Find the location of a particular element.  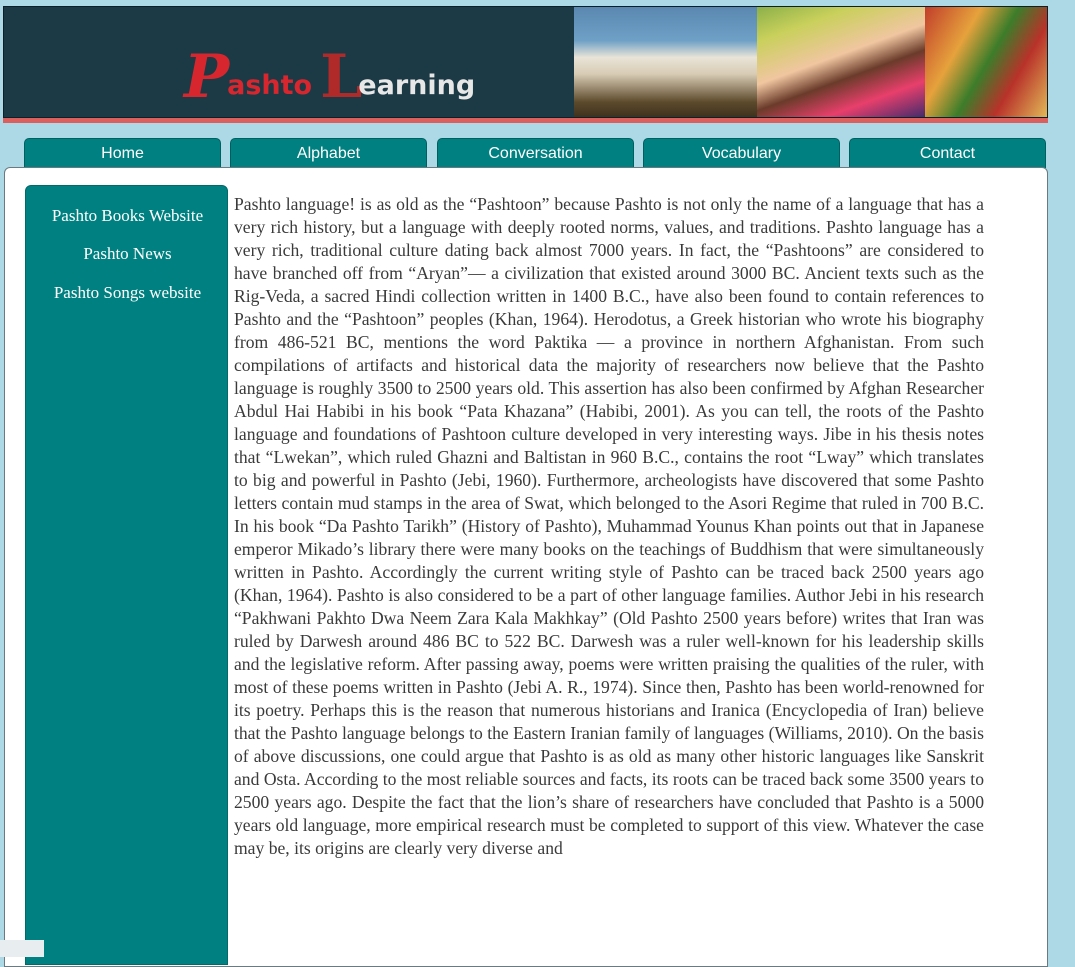

tab-vocabulary: Vocabulary is located at coordinates (741, 153).